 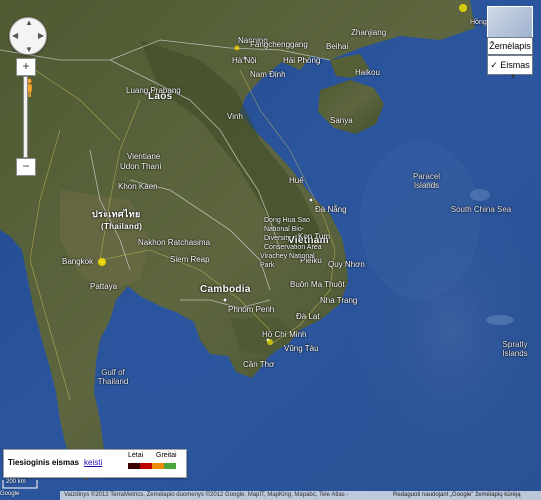 I want to click on sea-label: South China Sea, so click(x=481, y=209).